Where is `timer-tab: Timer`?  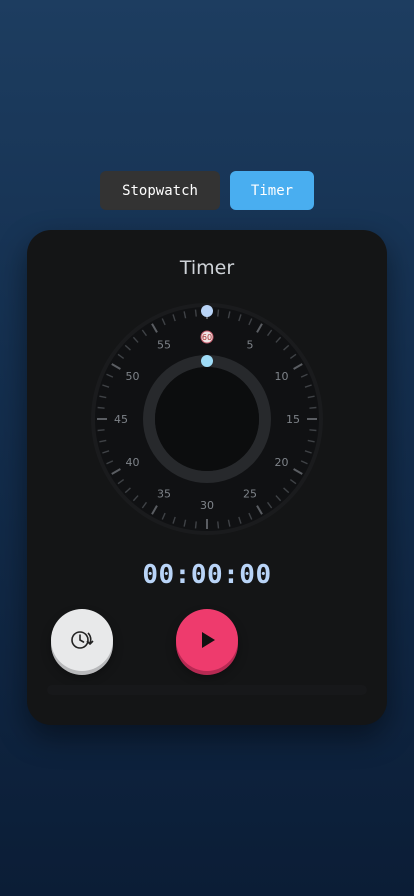
timer-tab: Timer is located at coordinates (272, 190).